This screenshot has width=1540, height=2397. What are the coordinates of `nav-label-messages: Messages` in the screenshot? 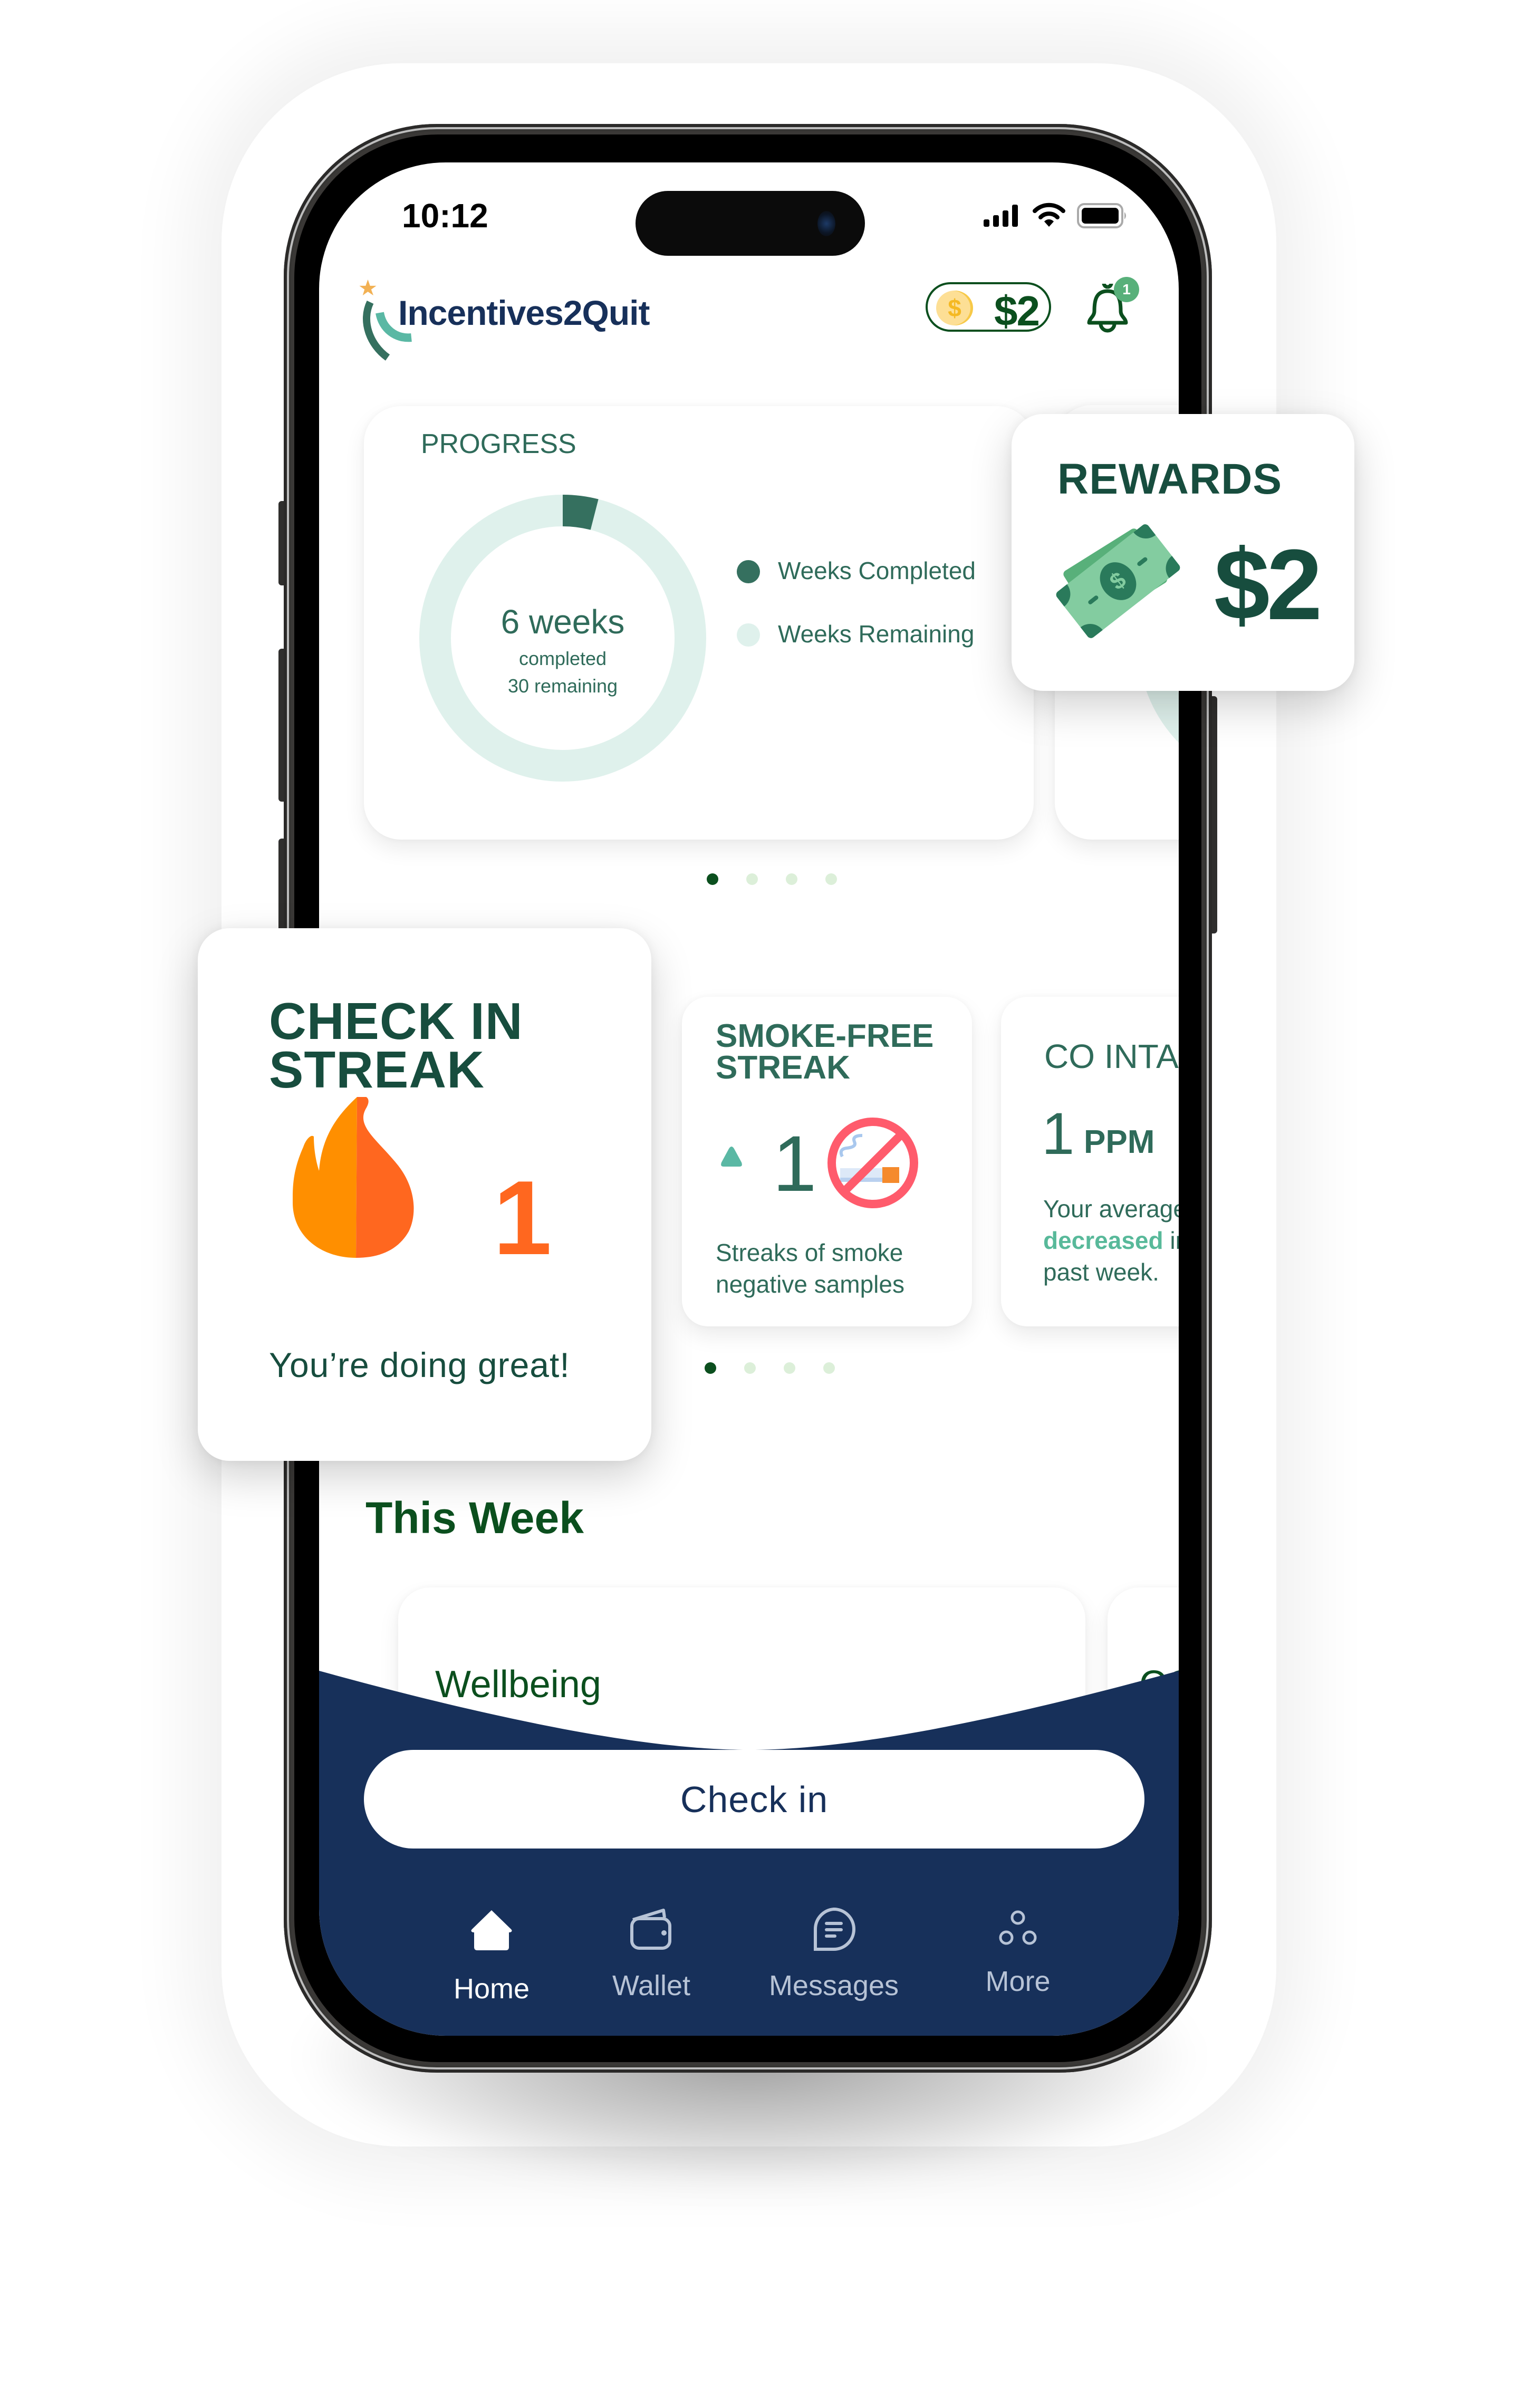 It's located at (833, 1985).